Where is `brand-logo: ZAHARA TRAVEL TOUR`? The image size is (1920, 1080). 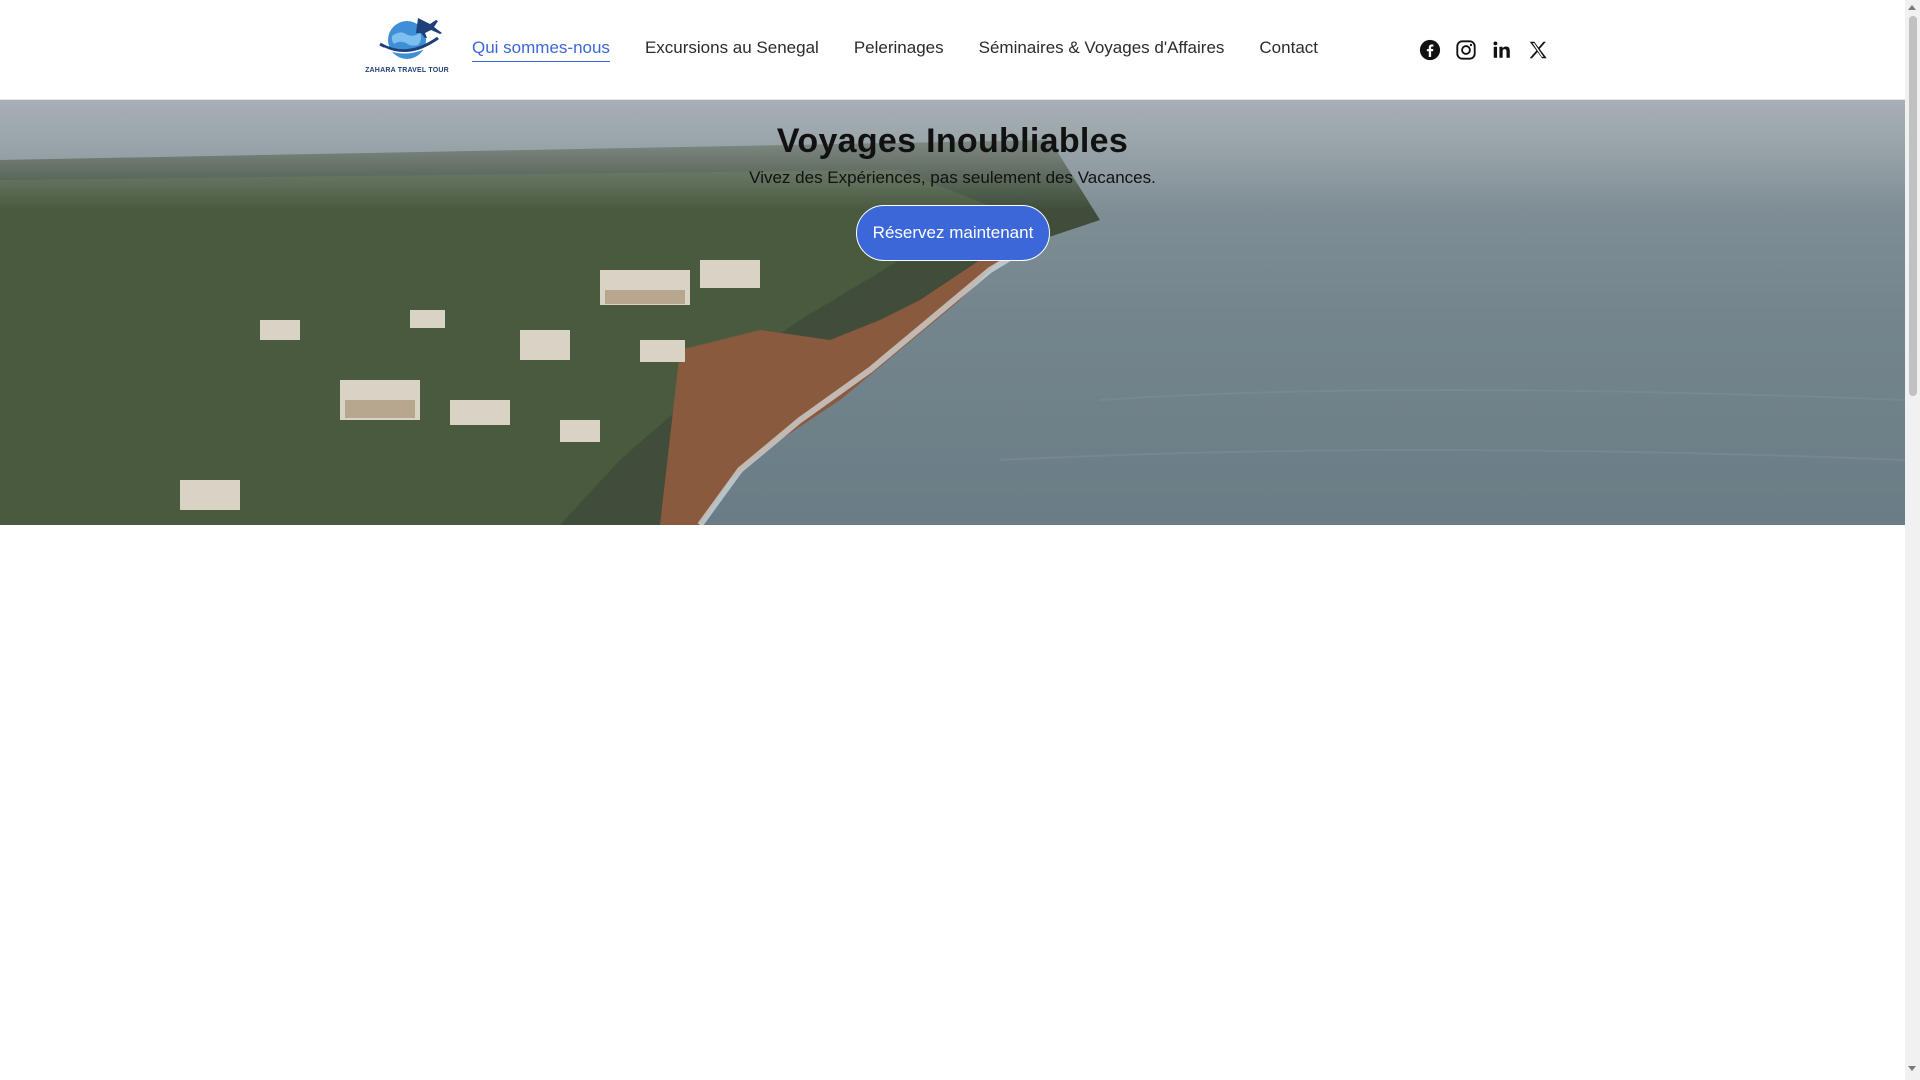 brand-logo: ZAHARA TRAVEL TOUR is located at coordinates (407, 49).